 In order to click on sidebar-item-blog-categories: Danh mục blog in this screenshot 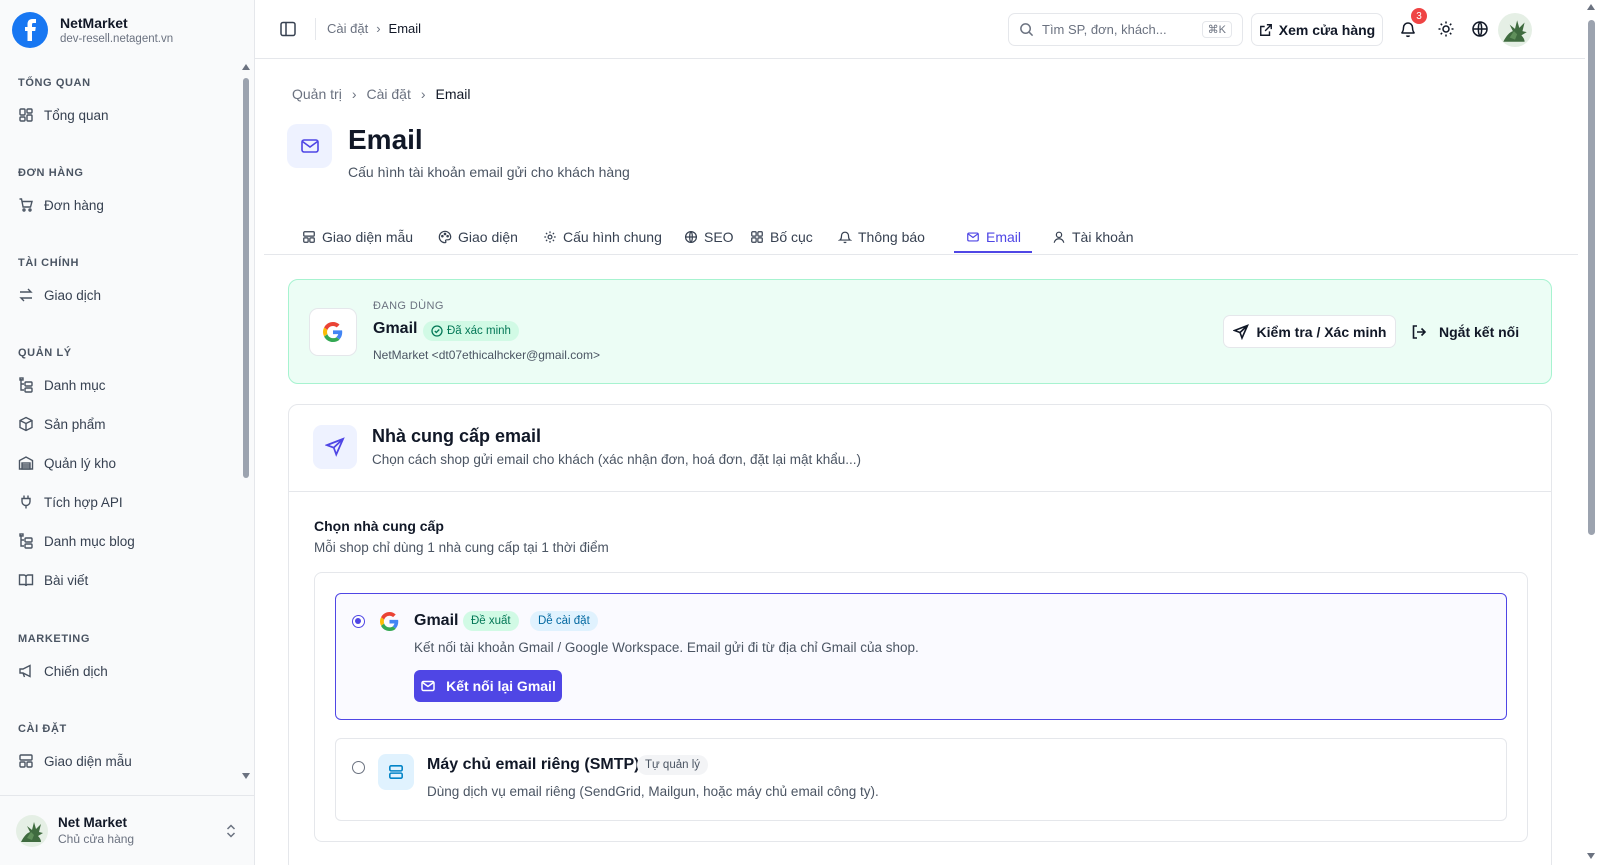, I will do `click(67, 541)`.